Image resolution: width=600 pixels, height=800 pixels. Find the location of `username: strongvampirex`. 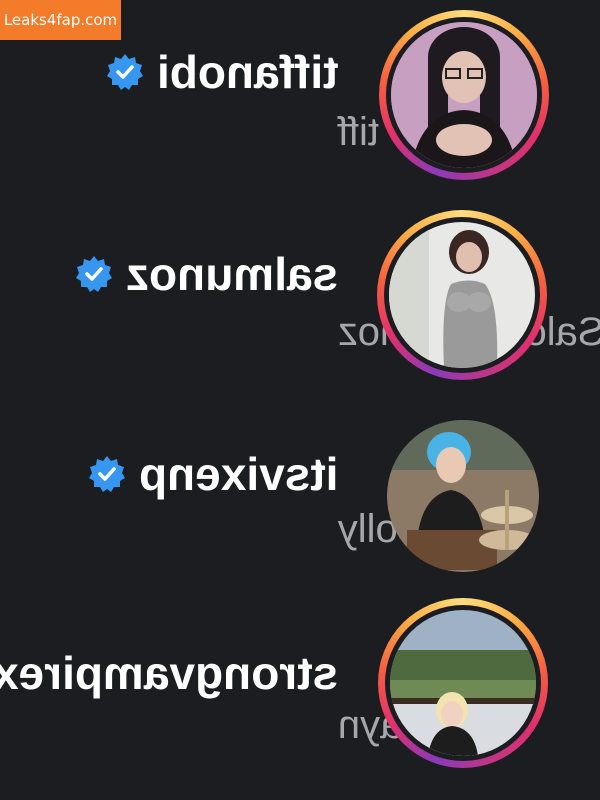

username: strongvampirex is located at coordinates (169, 673).